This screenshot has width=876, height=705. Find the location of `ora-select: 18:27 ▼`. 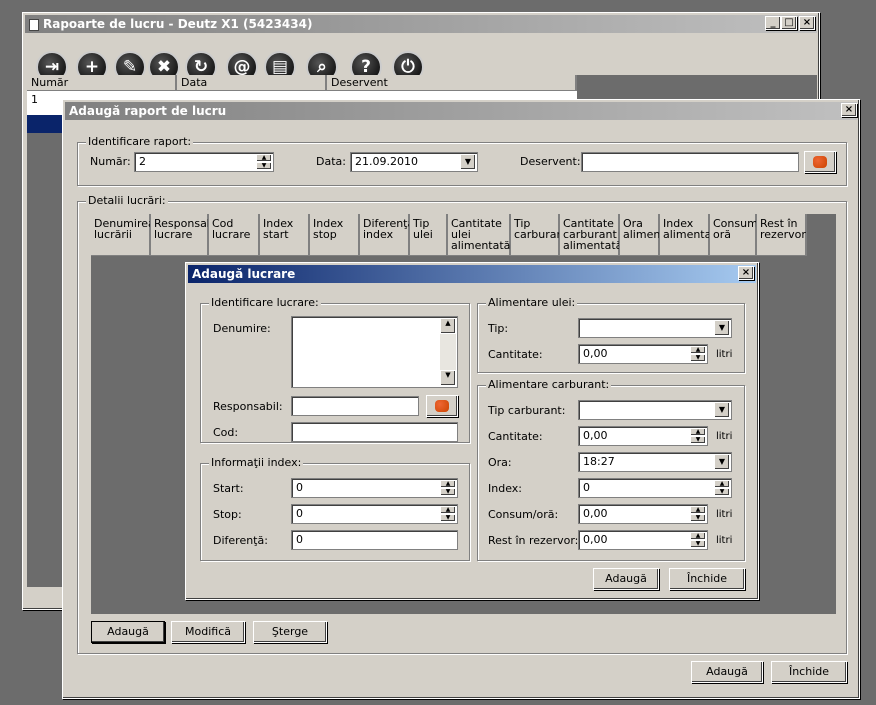

ora-select: 18:27 ▼ is located at coordinates (655, 462).